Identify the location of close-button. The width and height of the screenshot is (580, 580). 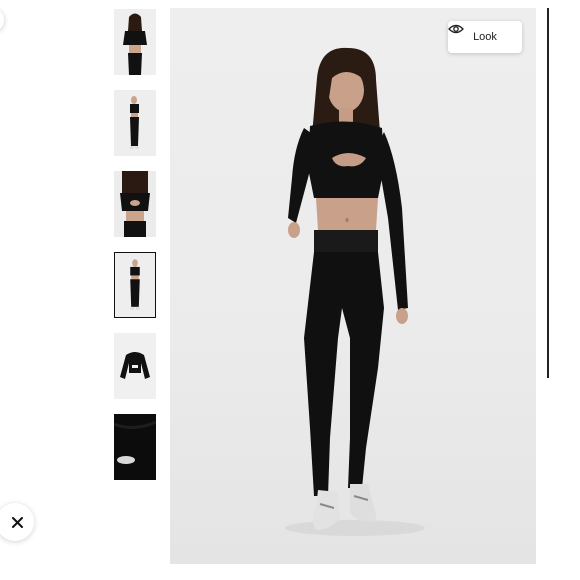
(17, 522).